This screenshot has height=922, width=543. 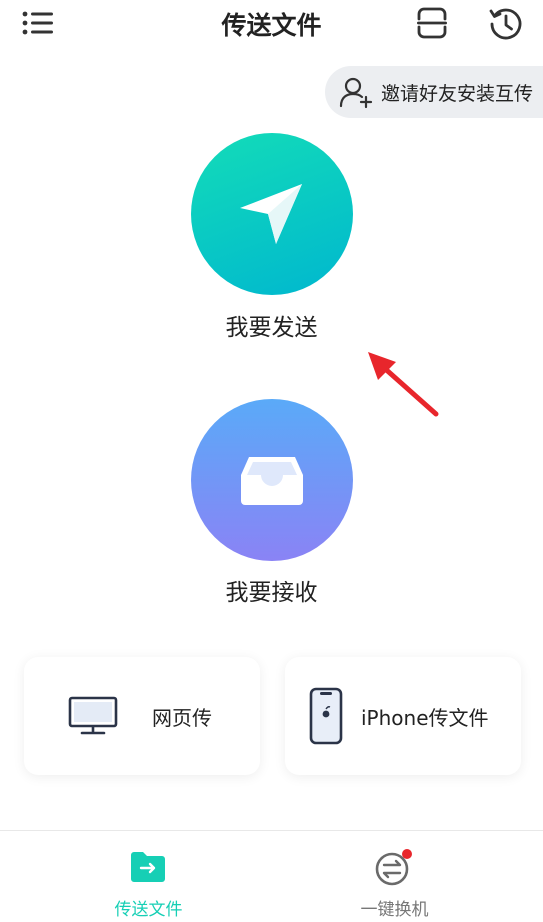 I want to click on paper-plane-icon, so click(x=271, y=214).